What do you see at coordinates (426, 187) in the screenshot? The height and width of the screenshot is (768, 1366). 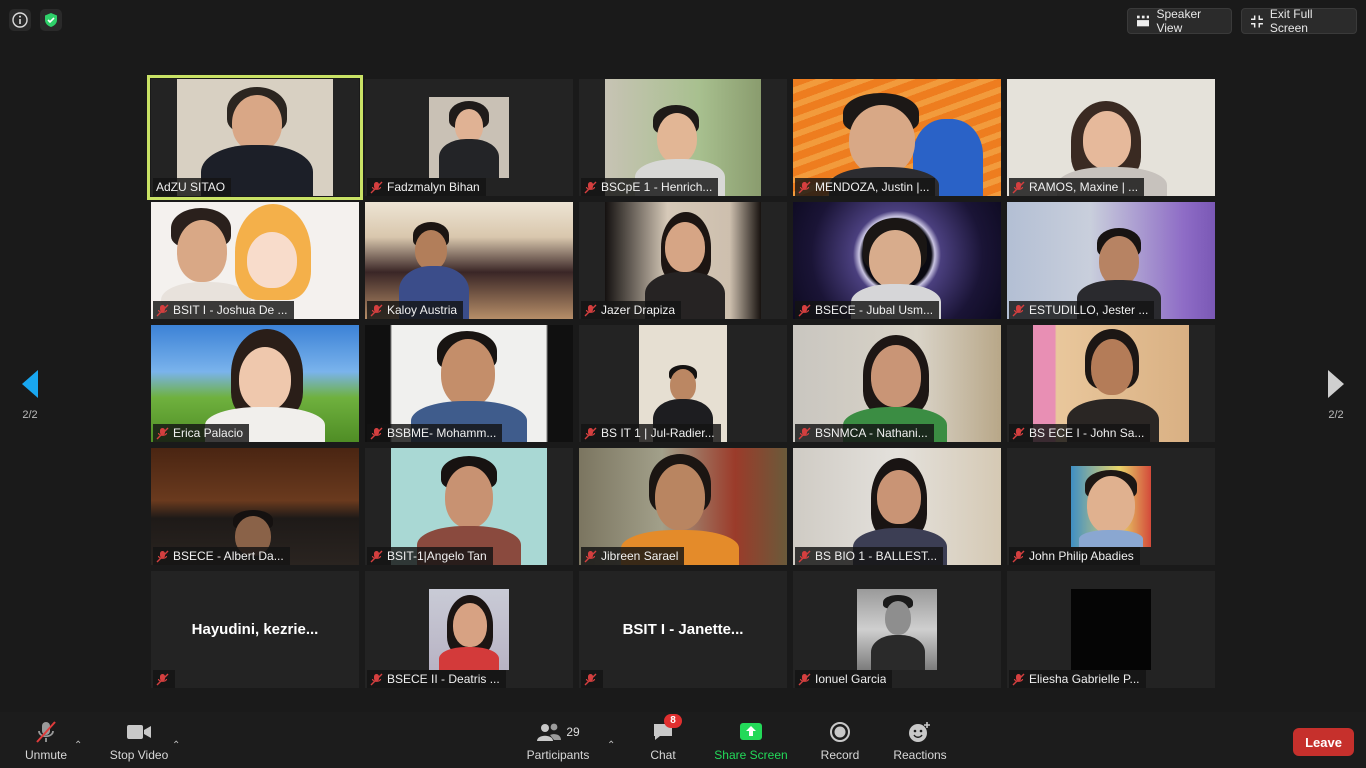 I see `participant-name: Fadzmalyn Bihan` at bounding box center [426, 187].